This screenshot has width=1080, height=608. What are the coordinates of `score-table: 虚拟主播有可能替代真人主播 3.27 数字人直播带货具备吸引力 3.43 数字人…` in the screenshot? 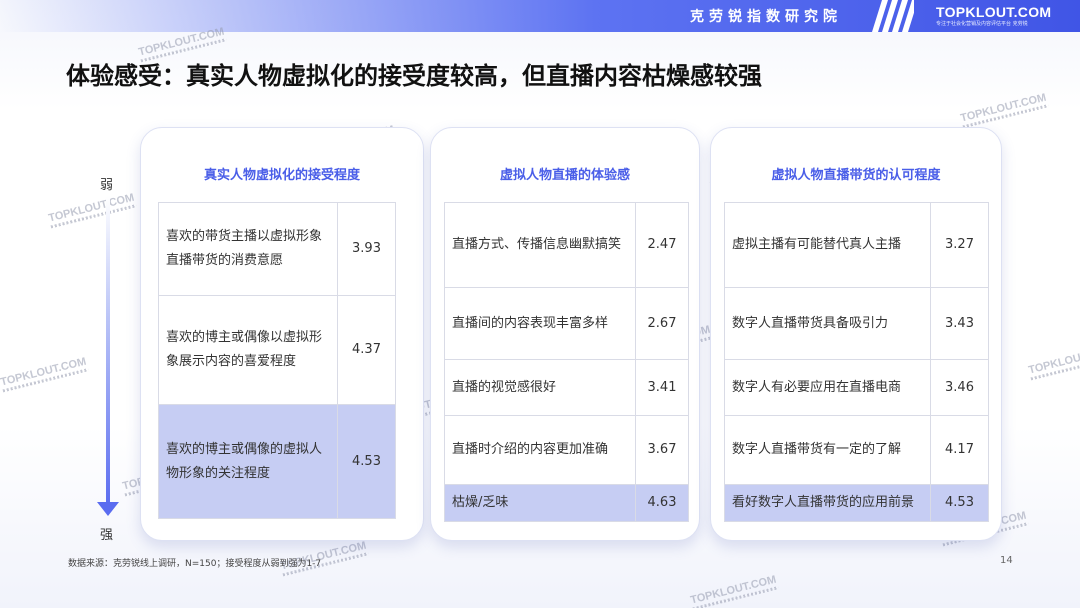 It's located at (856, 362).